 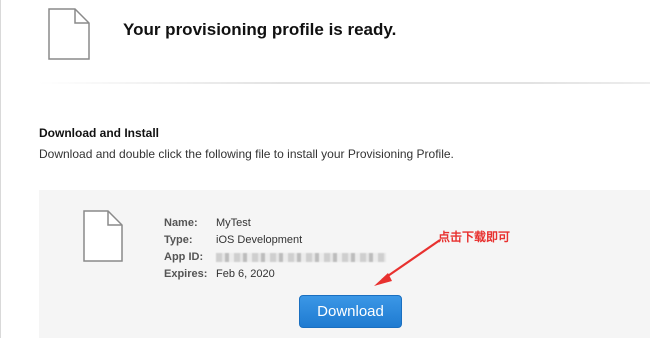 I want to click on left-border, so click(x=0, y=169).